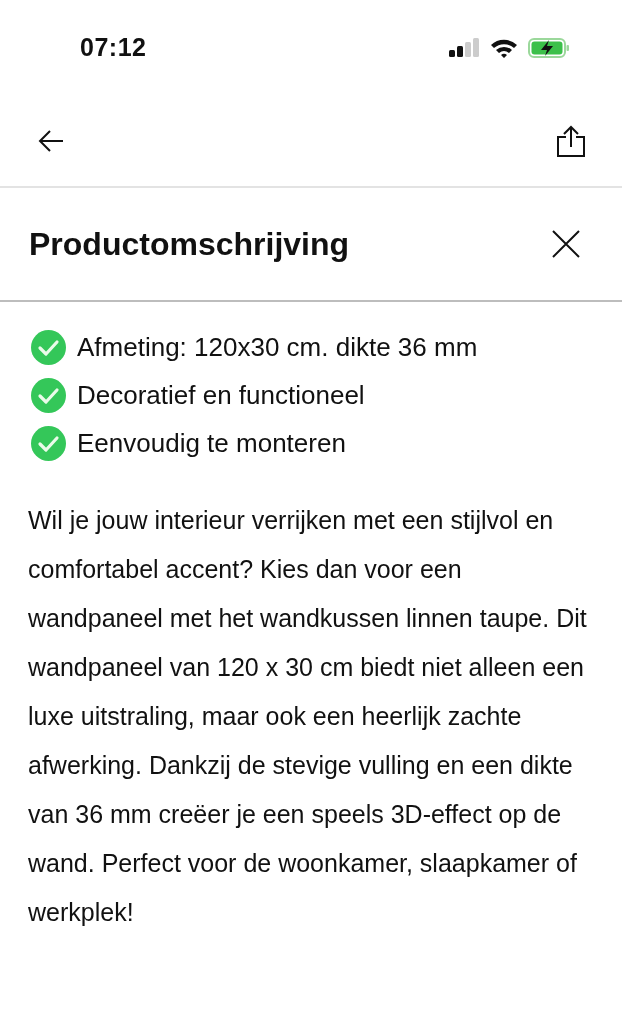 The image size is (622, 1024). I want to click on share-button, so click(571, 140).